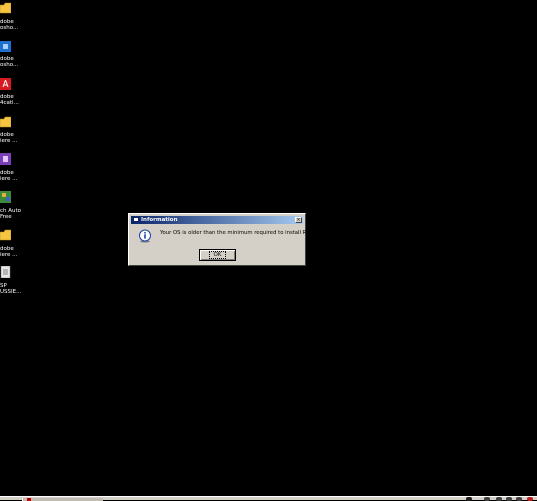 This screenshot has height=501, width=537. Describe the element at coordinates (5, 159) in the screenshot. I see `premiere-icon` at that location.